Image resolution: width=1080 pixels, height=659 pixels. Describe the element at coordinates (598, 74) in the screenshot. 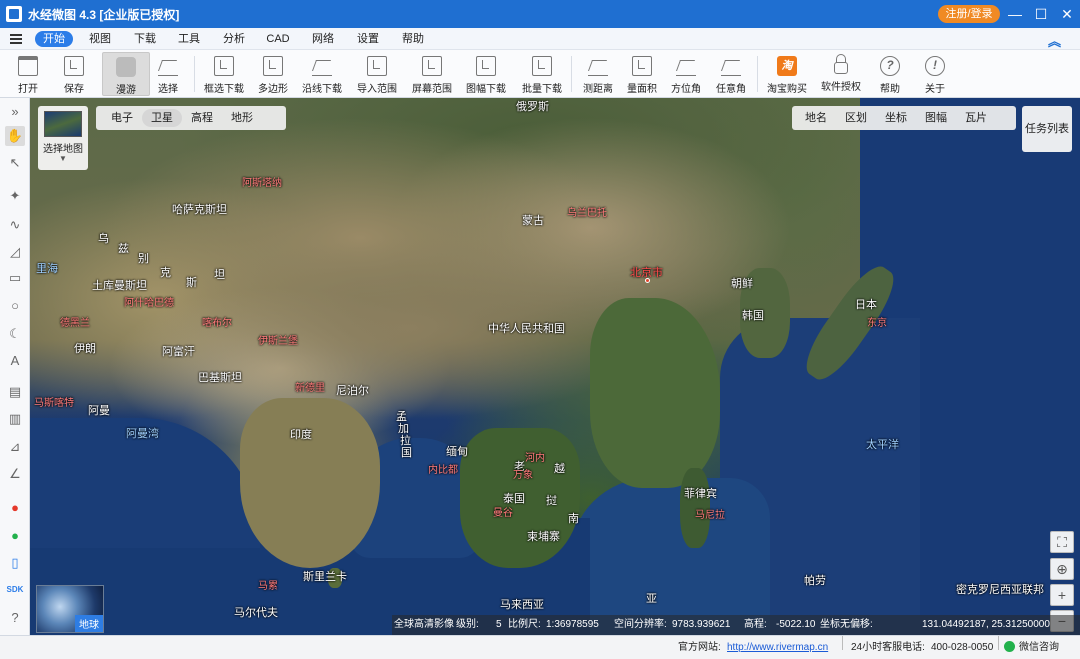

I see `measure-distance-button: 测距离` at that location.